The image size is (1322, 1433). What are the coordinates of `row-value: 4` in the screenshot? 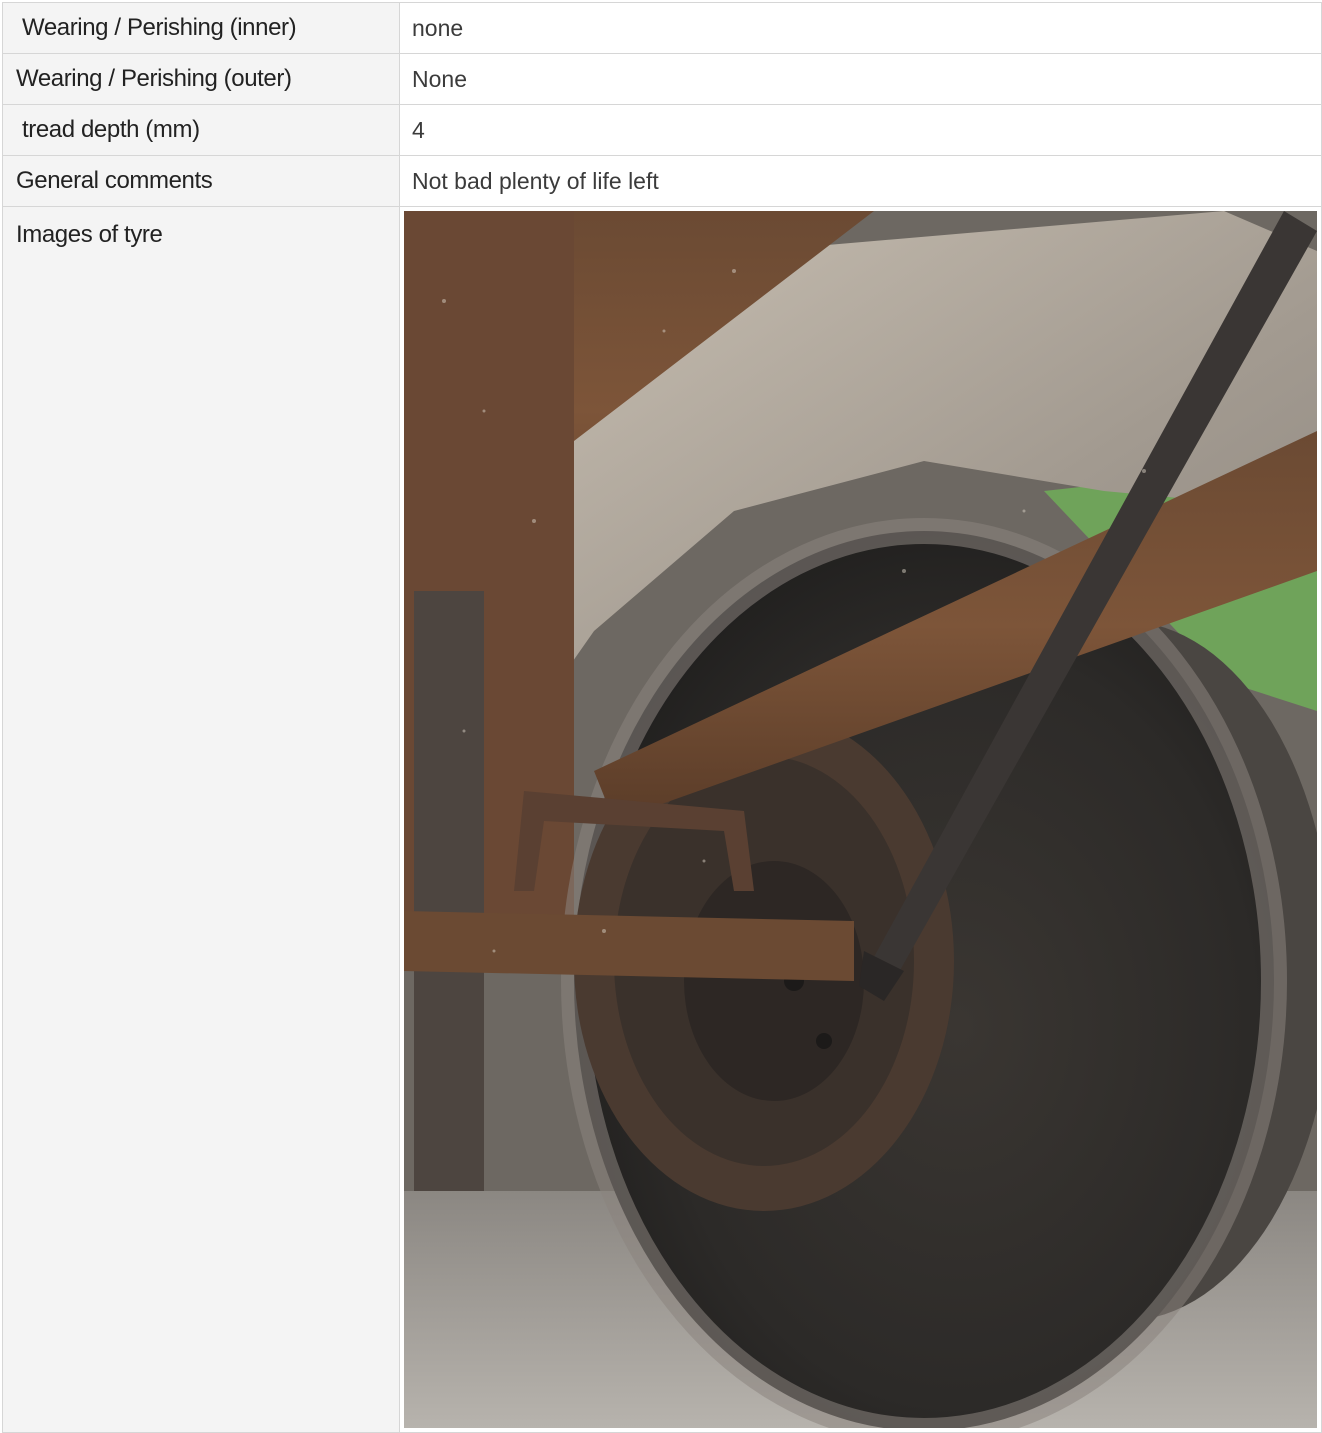 It's located at (860, 130).